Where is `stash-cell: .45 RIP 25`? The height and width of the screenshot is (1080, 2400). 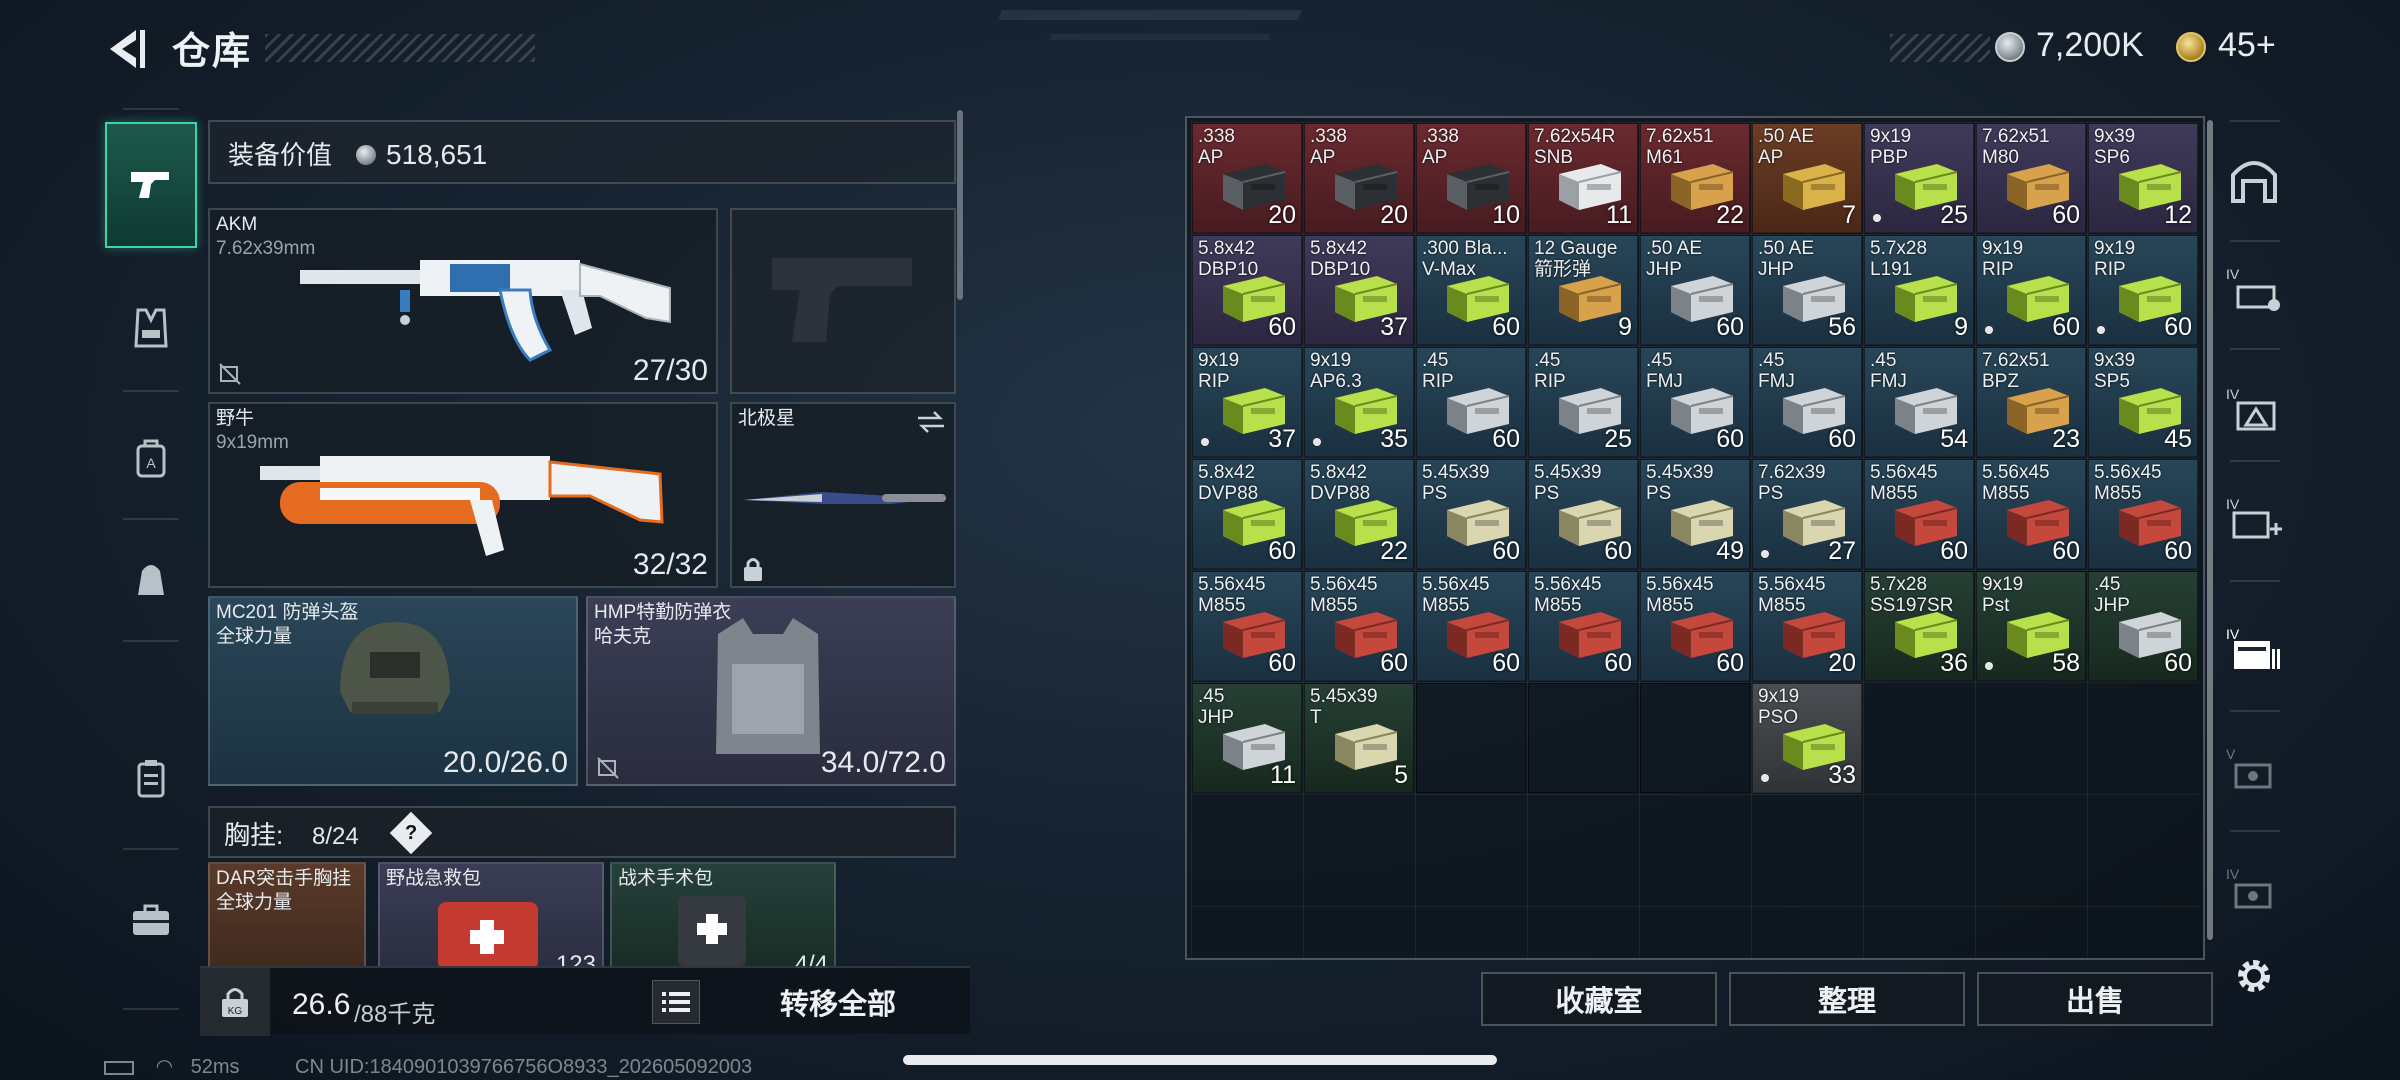
stash-cell: .45 RIP 25 is located at coordinates (1583, 402).